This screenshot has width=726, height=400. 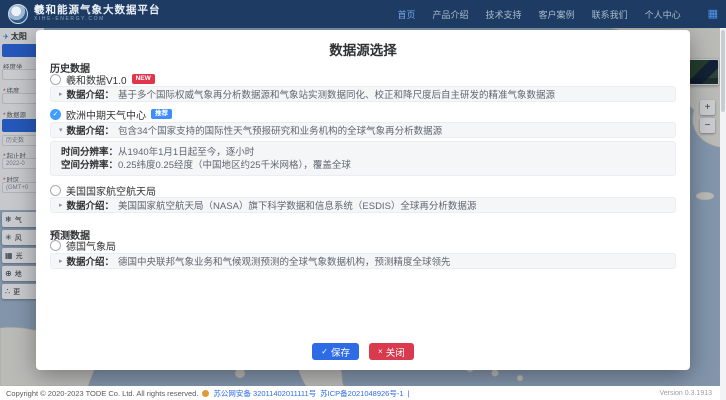 I want to click on chevron-down-icon: ▾, so click(x=61, y=130).